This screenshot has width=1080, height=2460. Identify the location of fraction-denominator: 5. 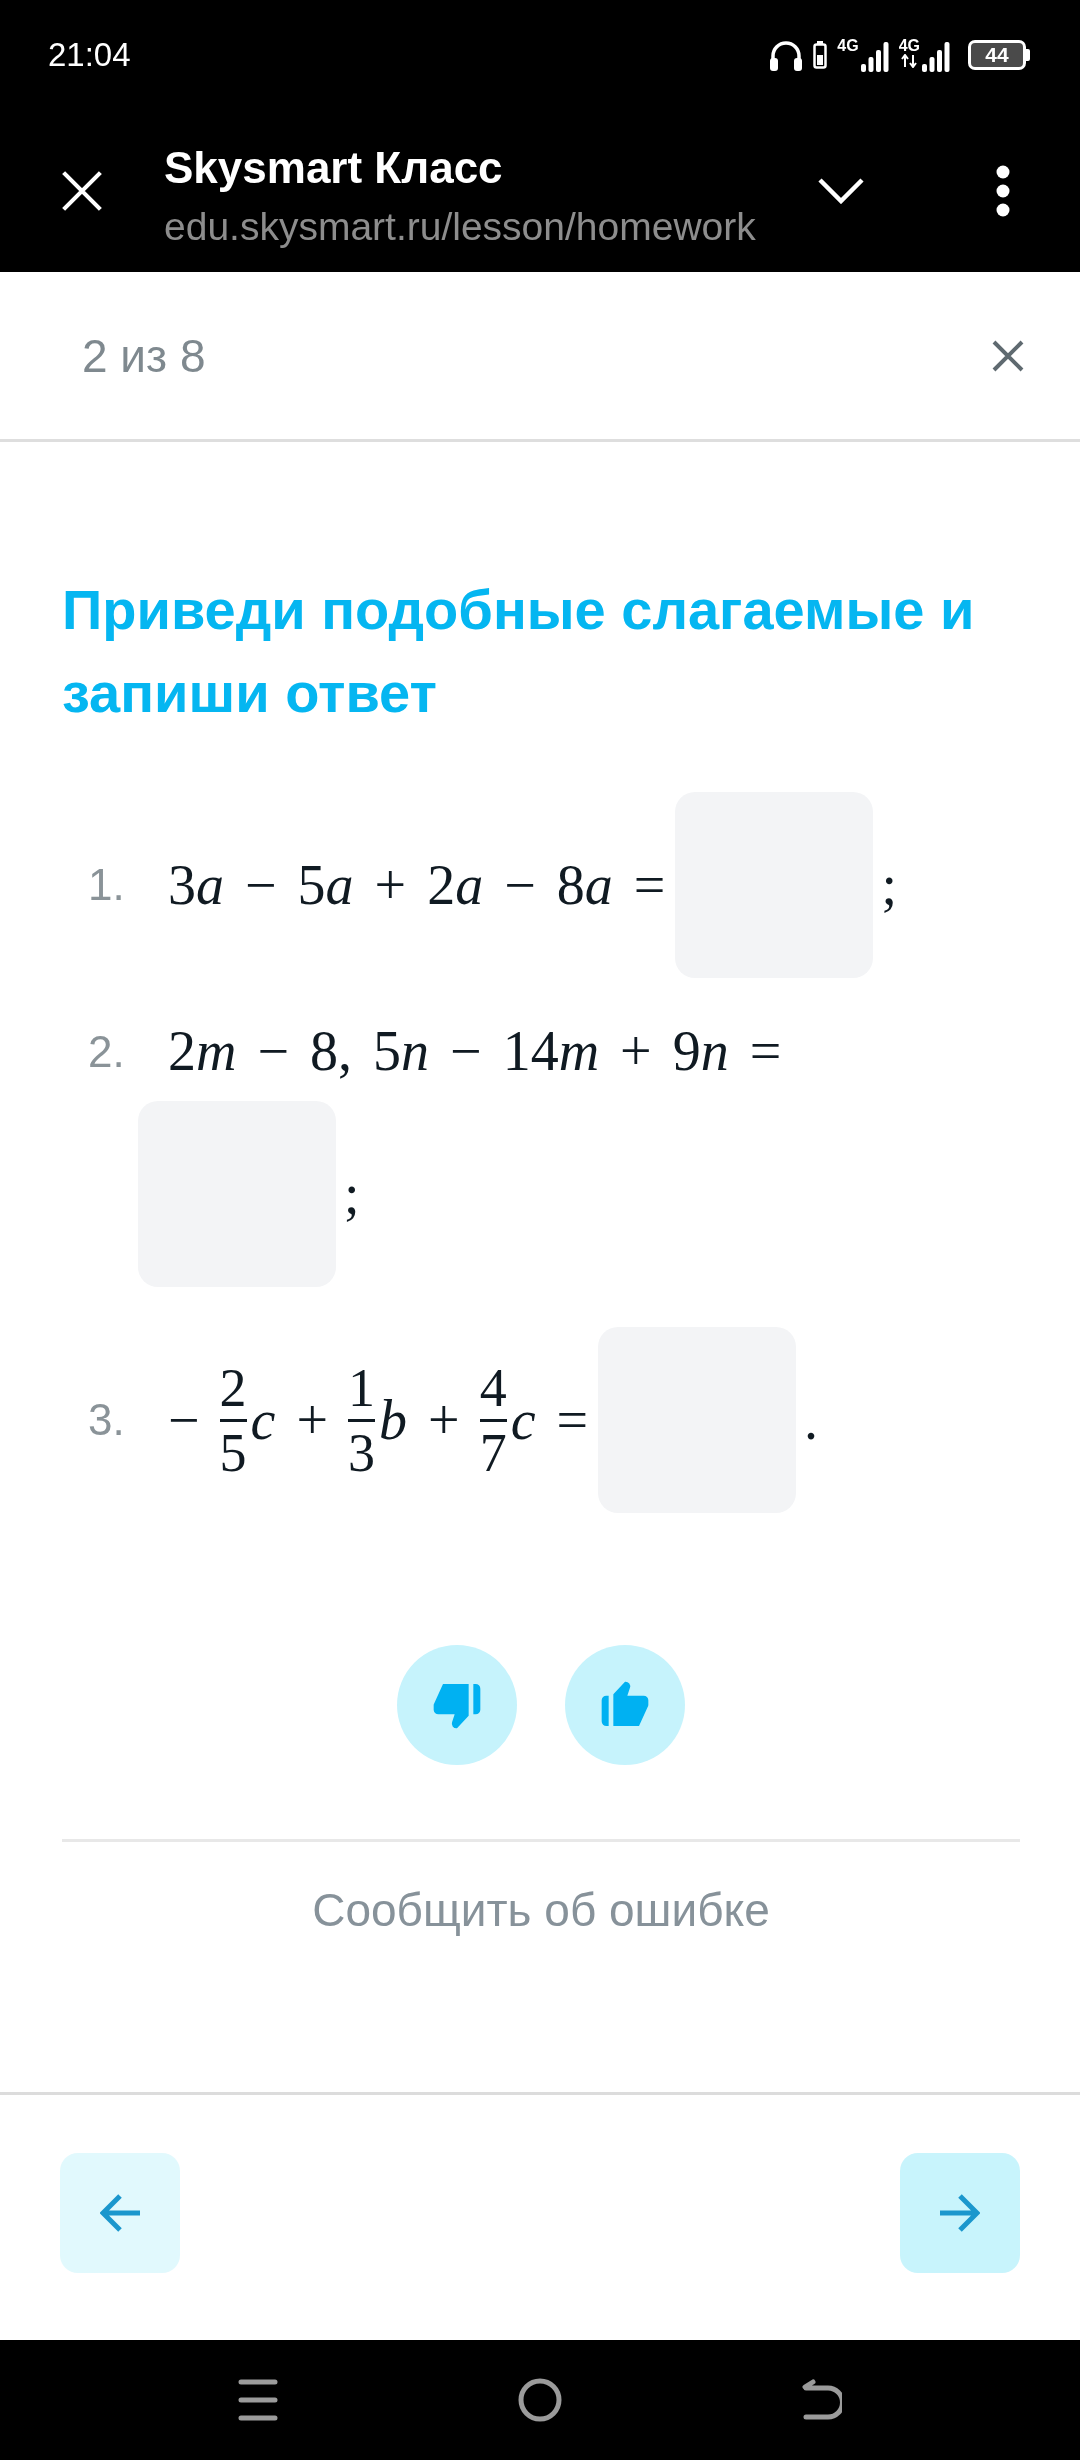
(233, 1452).